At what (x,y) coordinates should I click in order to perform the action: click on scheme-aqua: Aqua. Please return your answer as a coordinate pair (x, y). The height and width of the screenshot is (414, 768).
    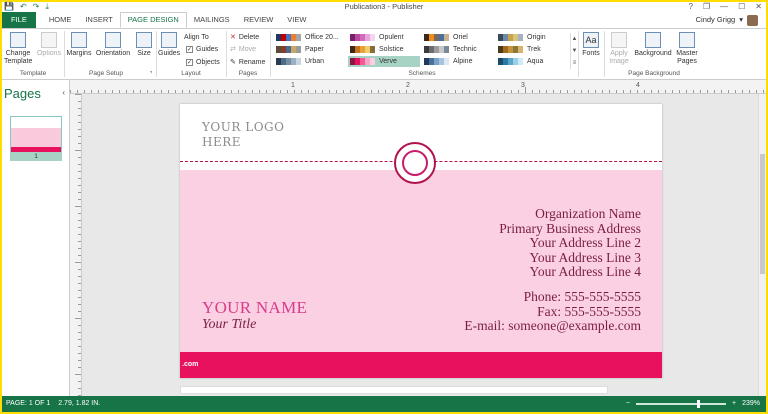
    Looking at the image, I should click on (532, 61).